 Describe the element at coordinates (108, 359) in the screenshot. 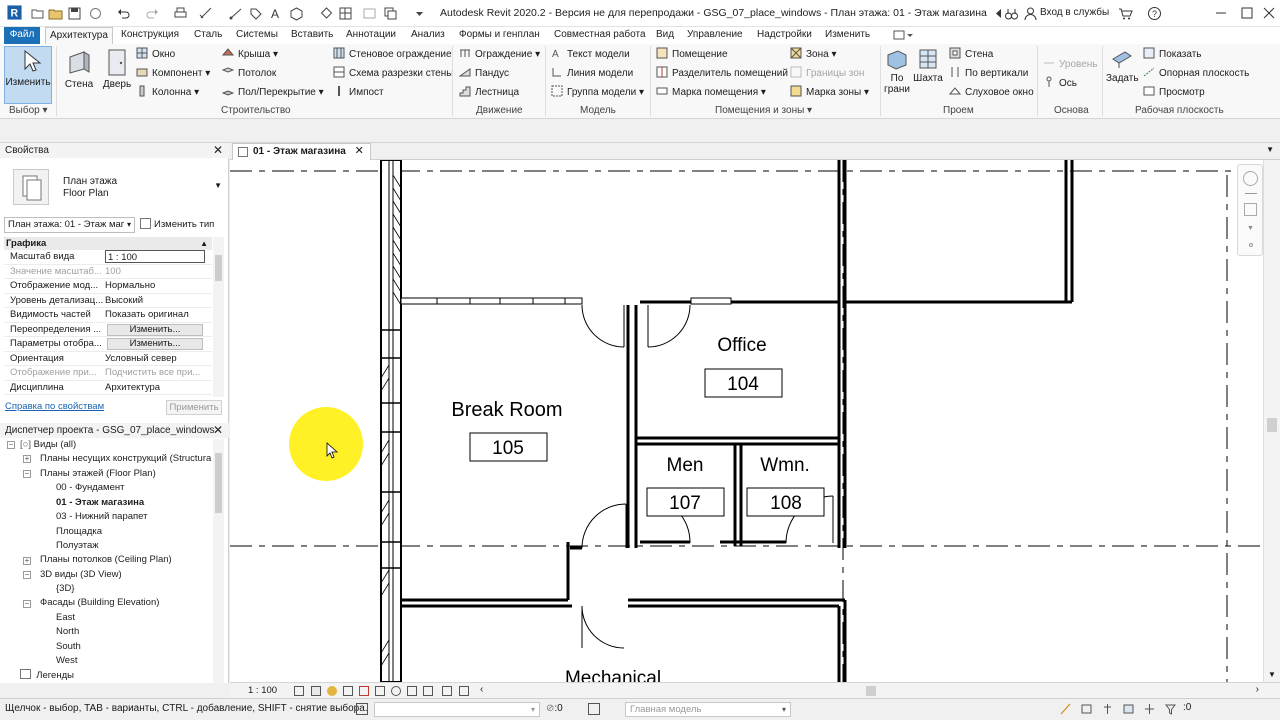

I see `prop-row-orientation: Ориентация Условный север` at that location.